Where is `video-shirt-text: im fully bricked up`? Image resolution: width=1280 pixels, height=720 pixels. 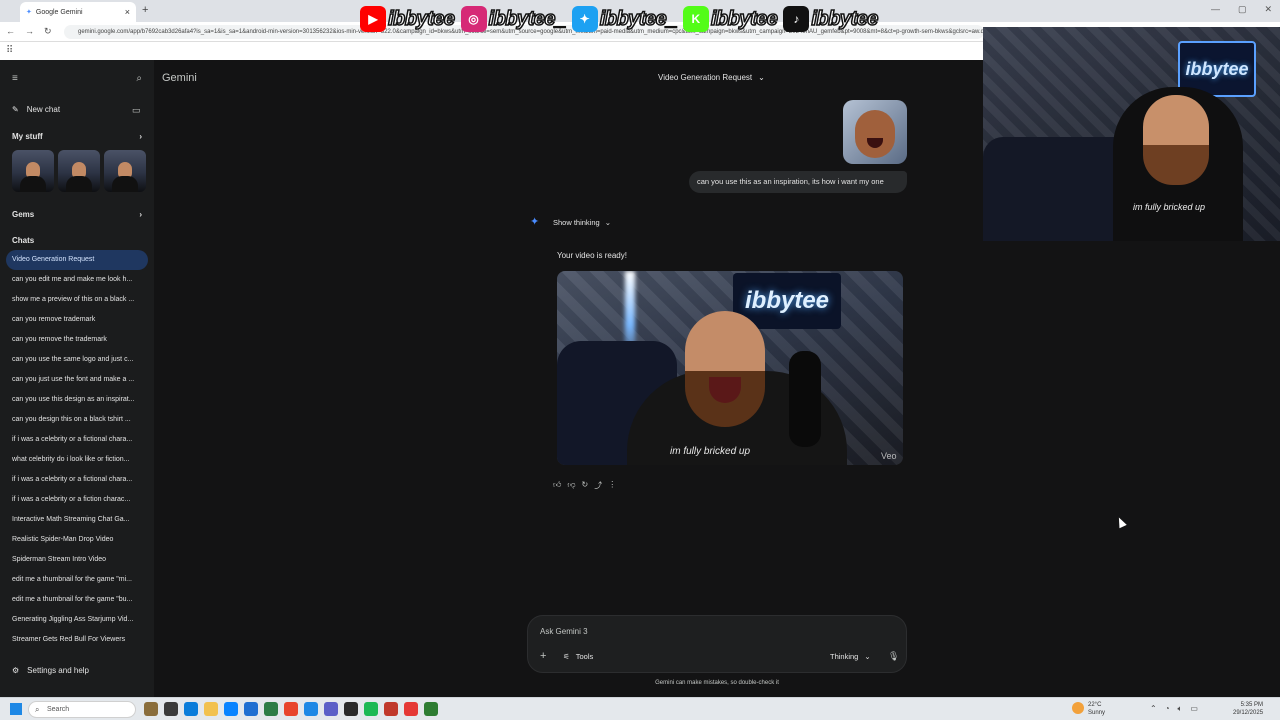
video-shirt-text: im fully bricked up is located at coordinates (710, 451).